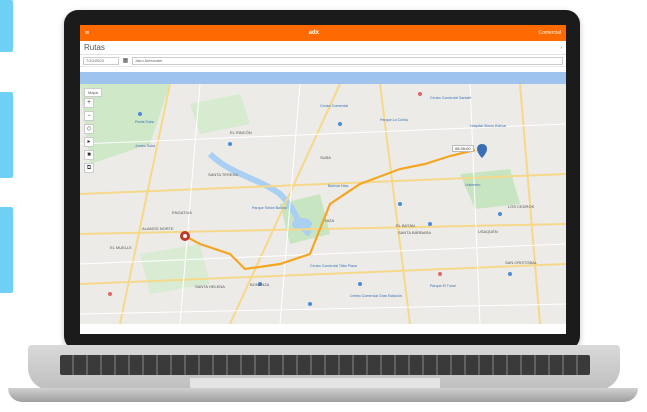 The image size is (647, 412). I want to click on map-poi: Parque La Colina, so click(394, 120).